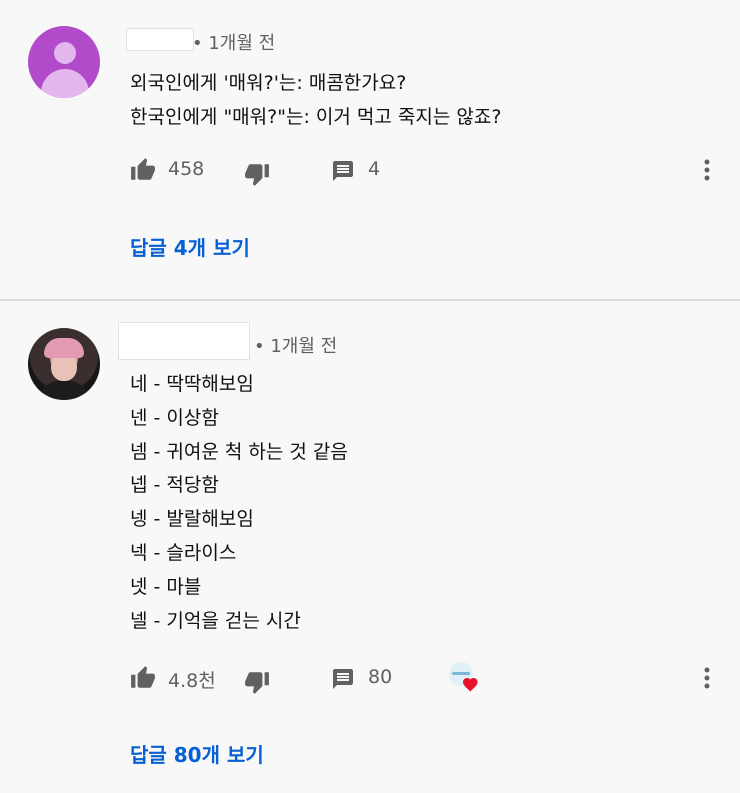 The height and width of the screenshot is (793, 740). Describe the element at coordinates (425, 172) in the screenshot. I see `comment-actions: 458 4` at that location.